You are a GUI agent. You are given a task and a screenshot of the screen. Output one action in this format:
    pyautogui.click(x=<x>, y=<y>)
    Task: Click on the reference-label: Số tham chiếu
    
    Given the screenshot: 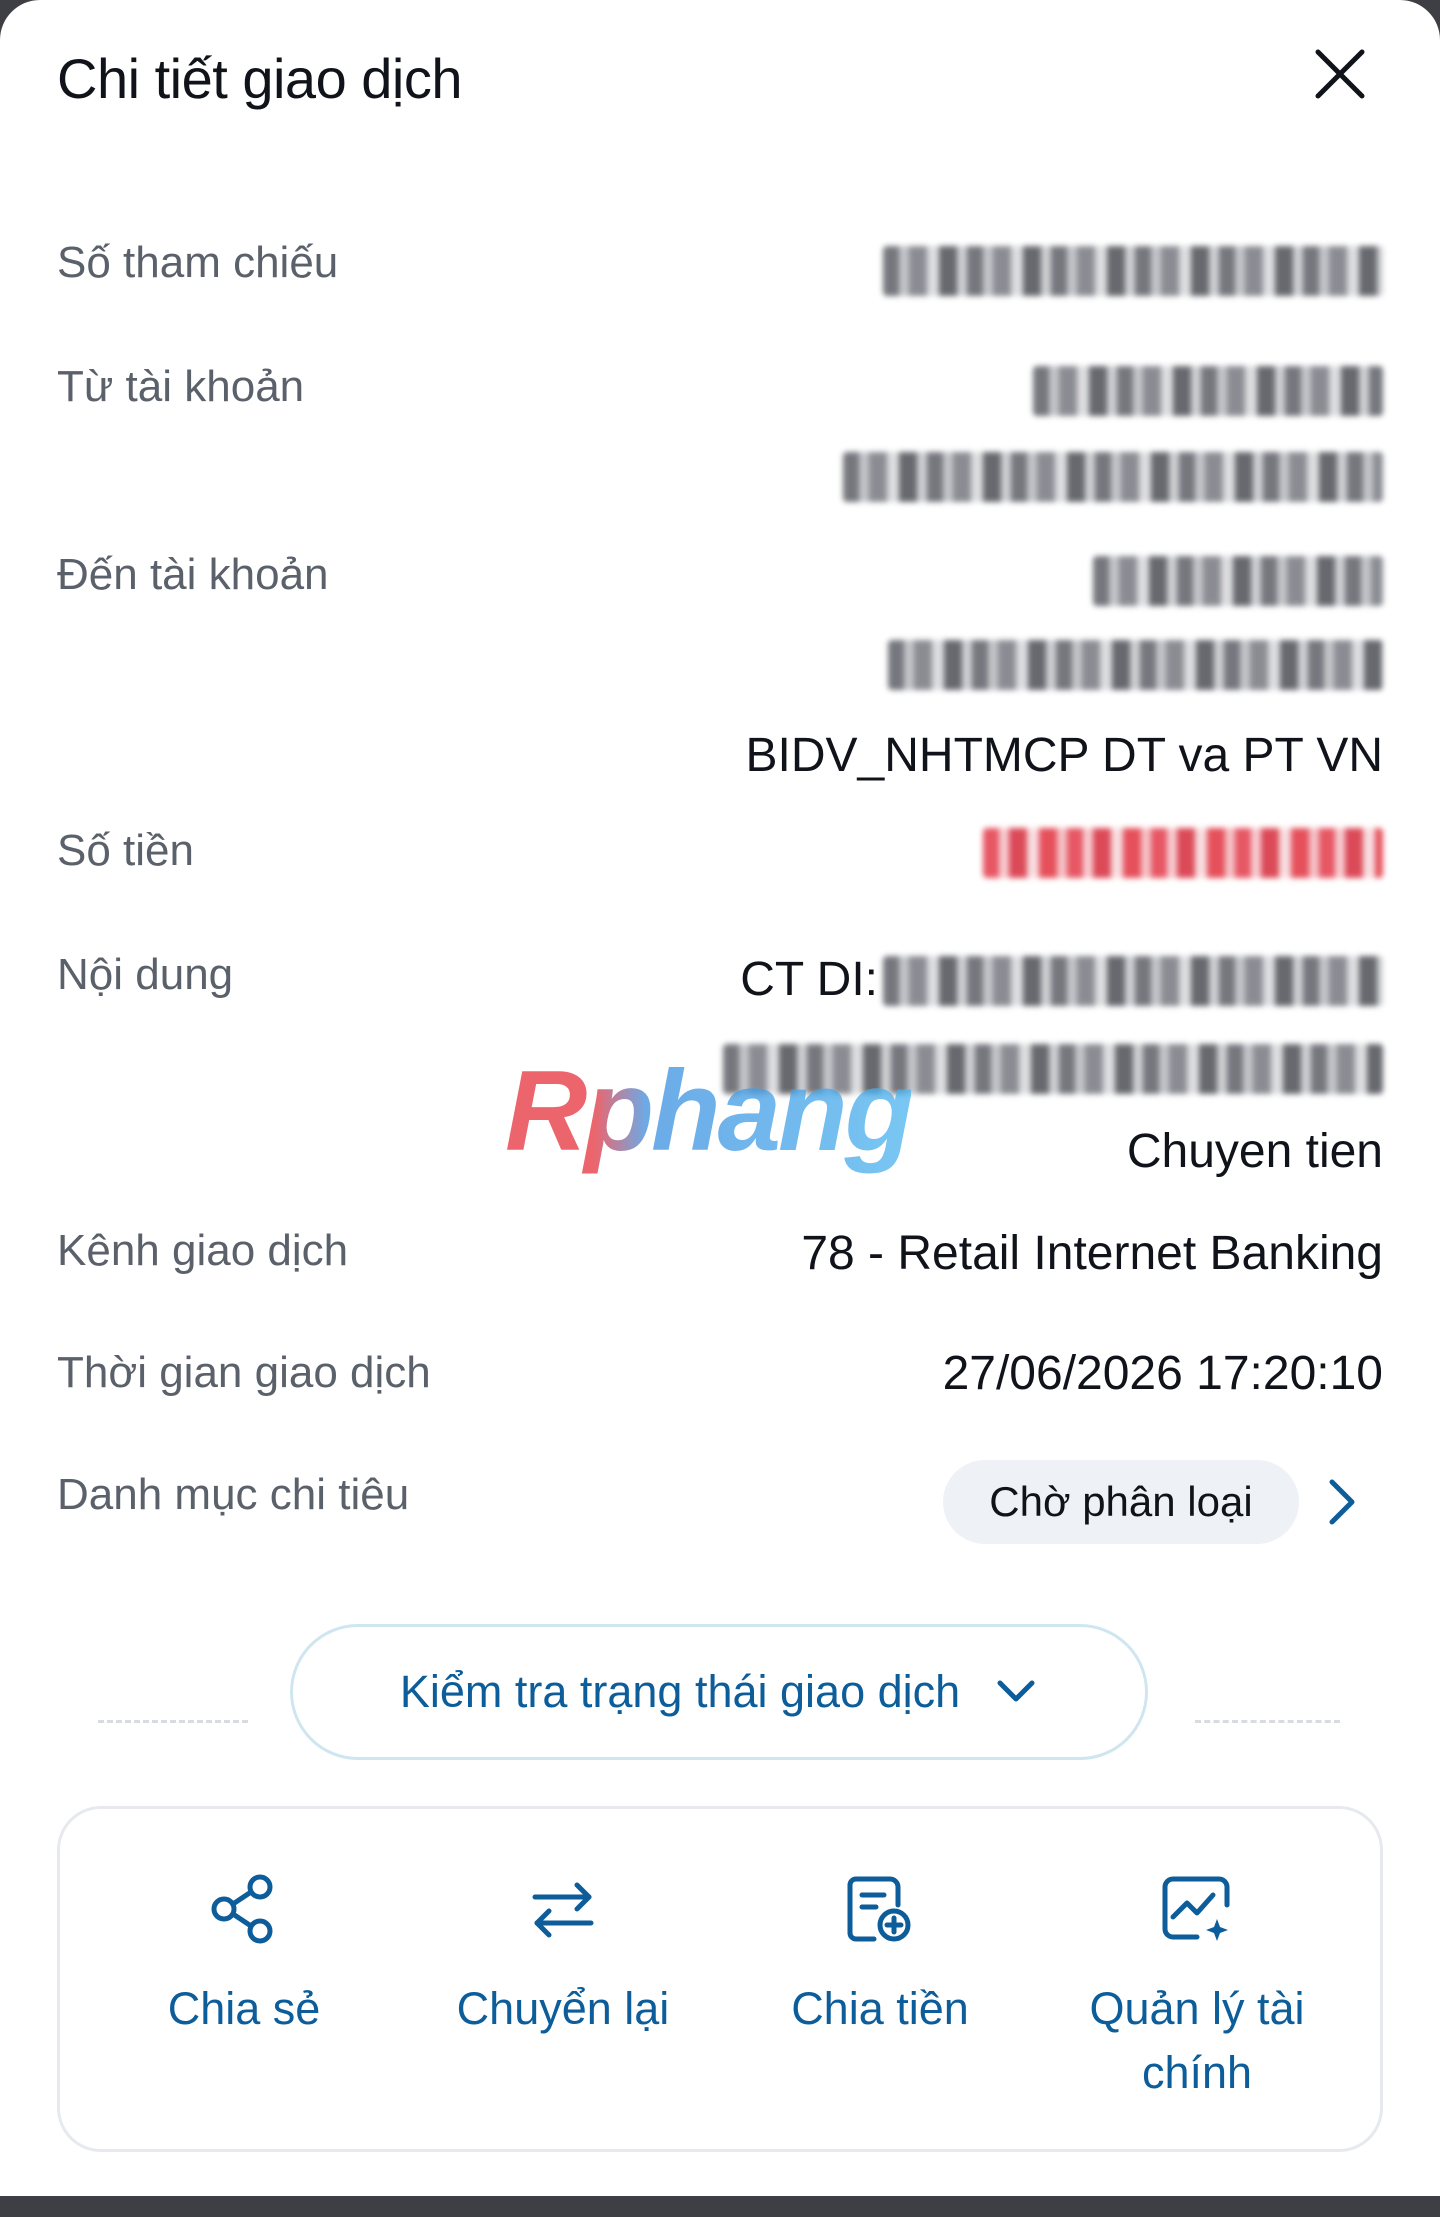 What is the action you would take?
    pyautogui.click(x=198, y=262)
    